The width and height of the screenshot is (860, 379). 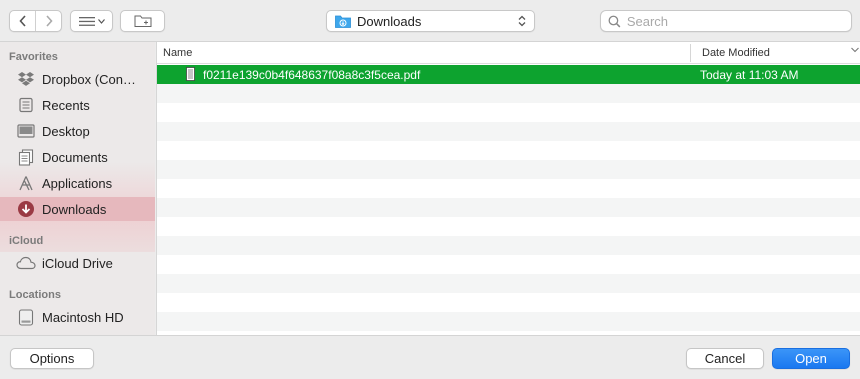 I want to click on sidebar-item-icloud-drive: iCloud Drive, so click(x=77, y=263).